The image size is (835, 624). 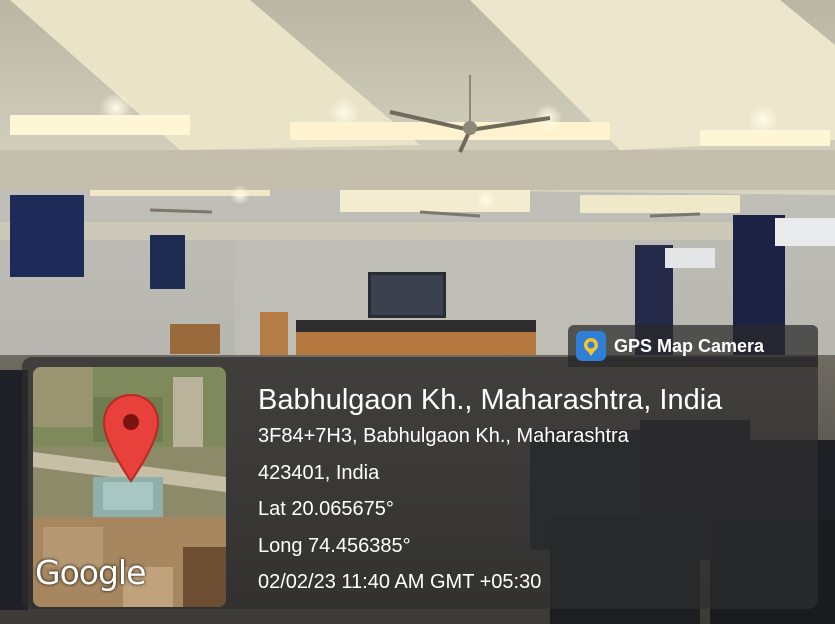 I want to click on longitude: Long 74.456385°, so click(x=334, y=545).